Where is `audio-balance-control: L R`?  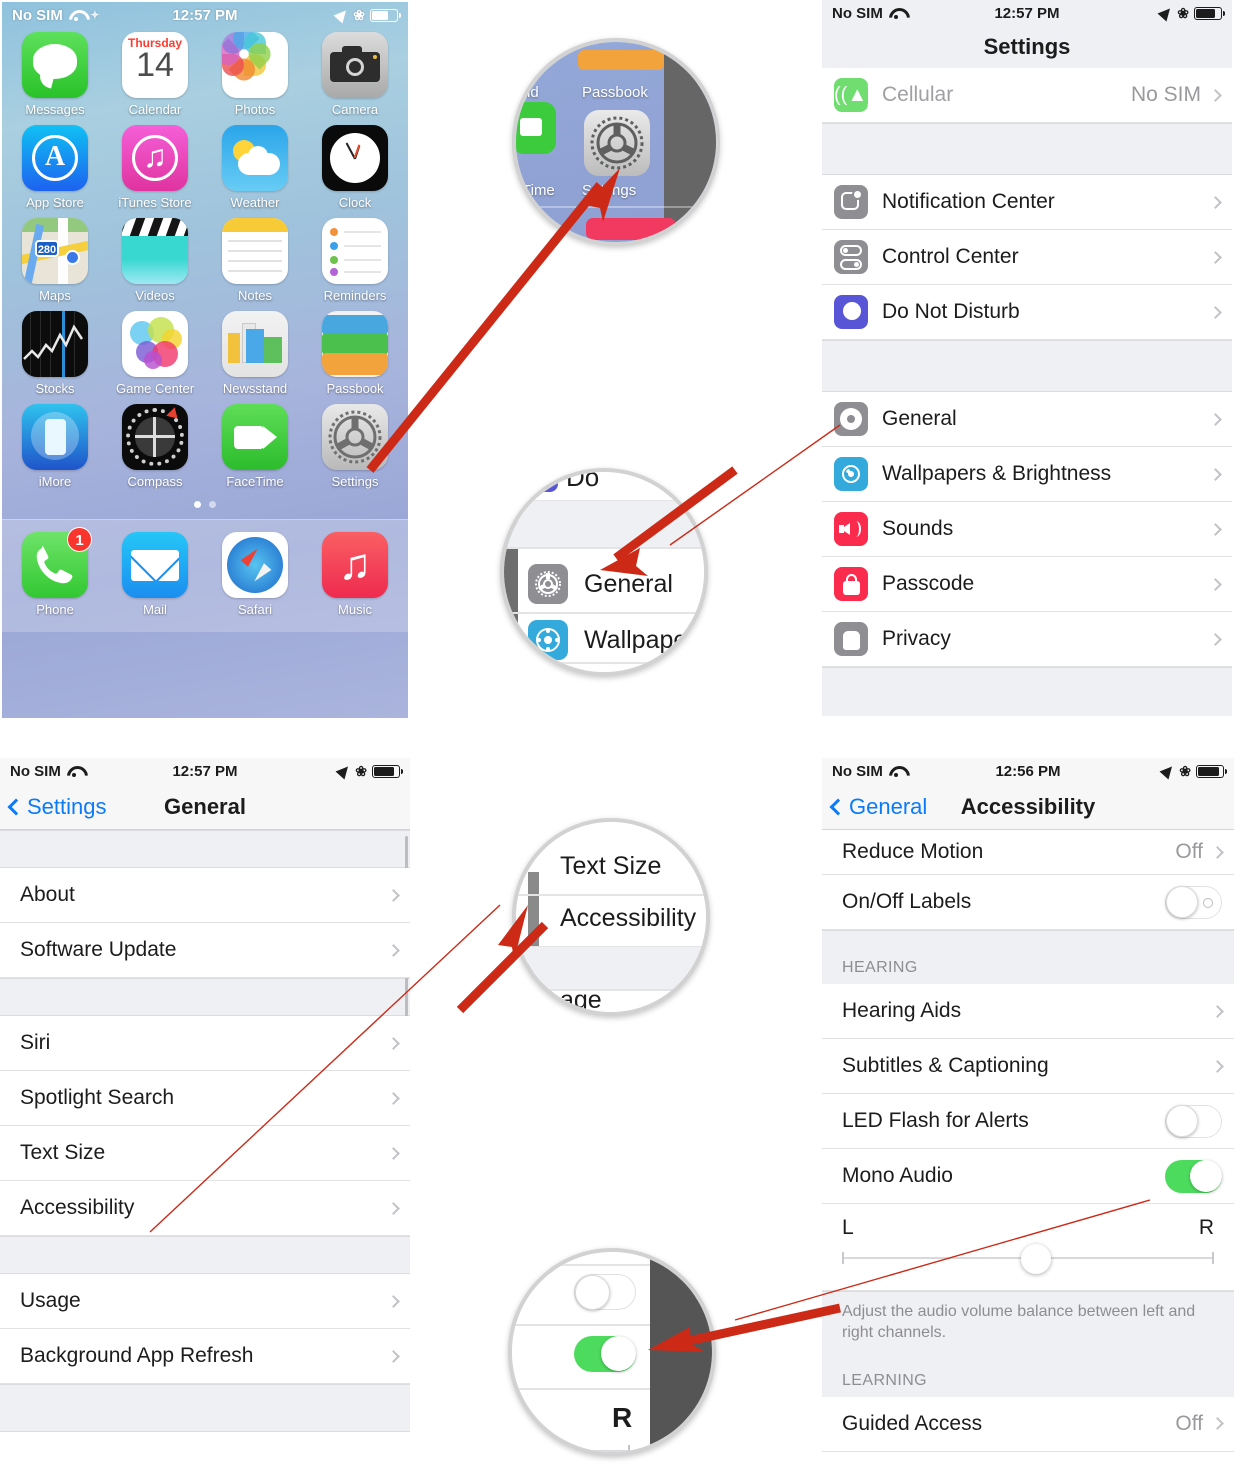
audio-balance-control: L R is located at coordinates (1028, 1247).